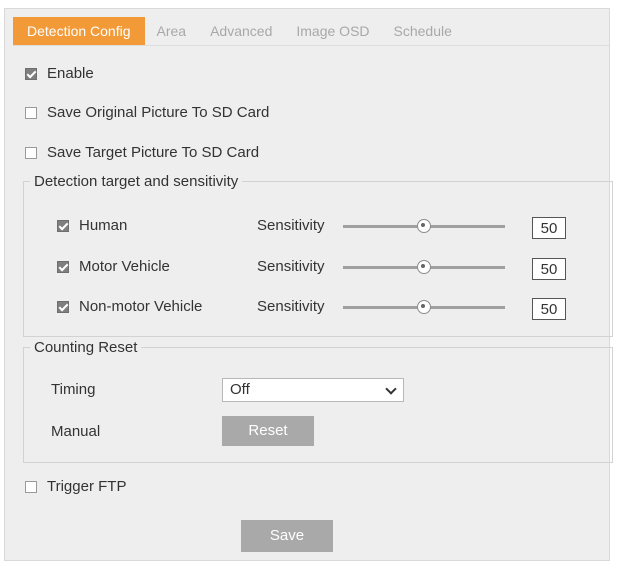 This screenshot has width=618, height=567. I want to click on non-motor-vehicle-sensitivity-value: 50, so click(549, 309).